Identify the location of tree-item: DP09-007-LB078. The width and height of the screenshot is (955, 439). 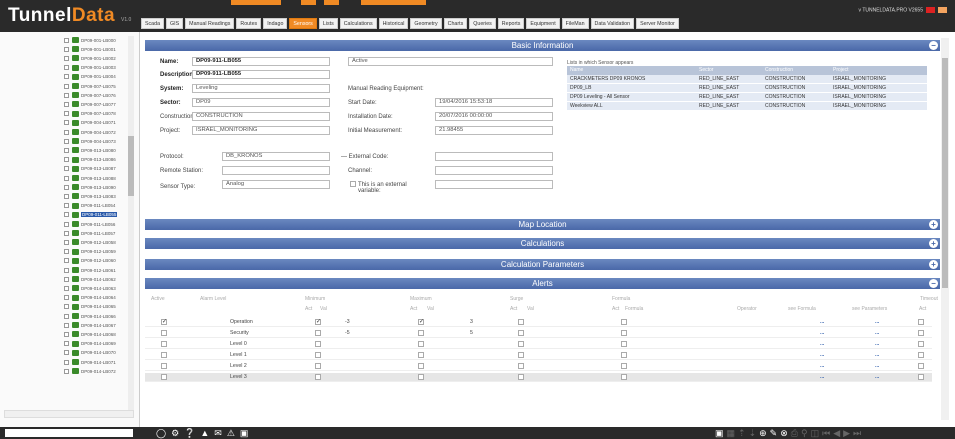
(90, 114).